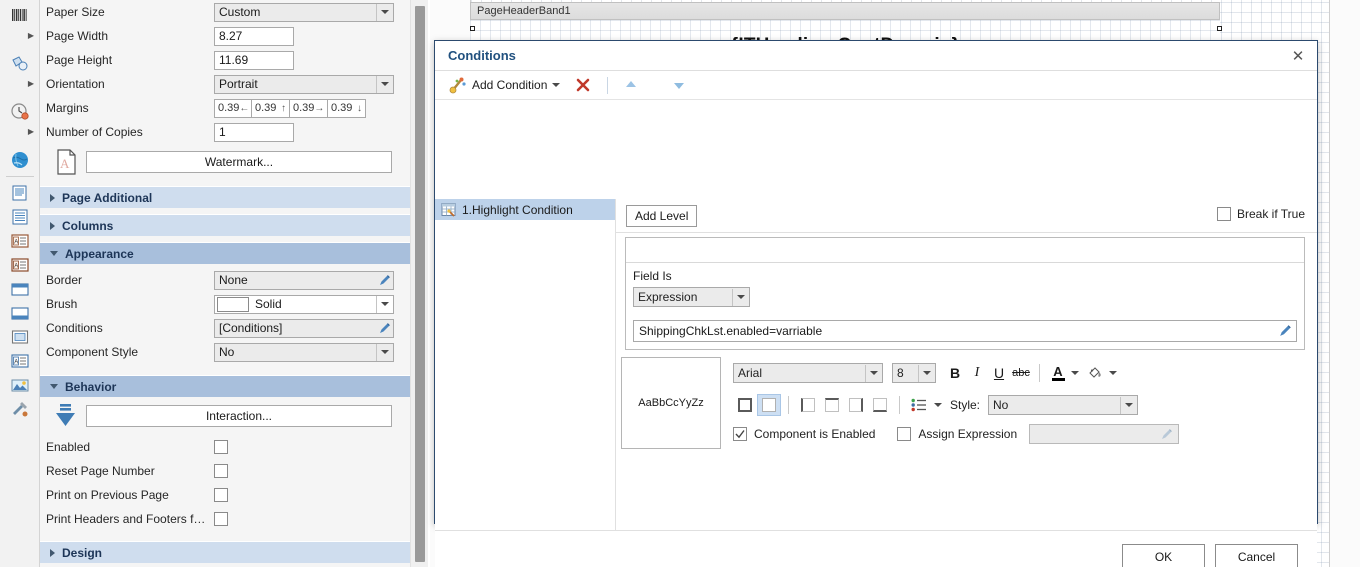  I want to click on border-left-button, so click(808, 405).